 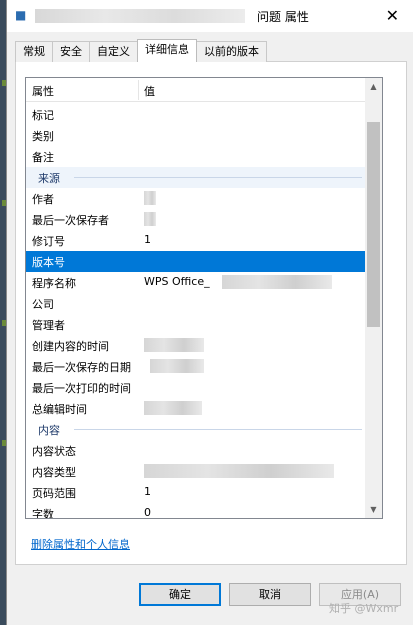 What do you see at coordinates (167, 50) in the screenshot?
I see `tab-details: 详细信息` at bounding box center [167, 50].